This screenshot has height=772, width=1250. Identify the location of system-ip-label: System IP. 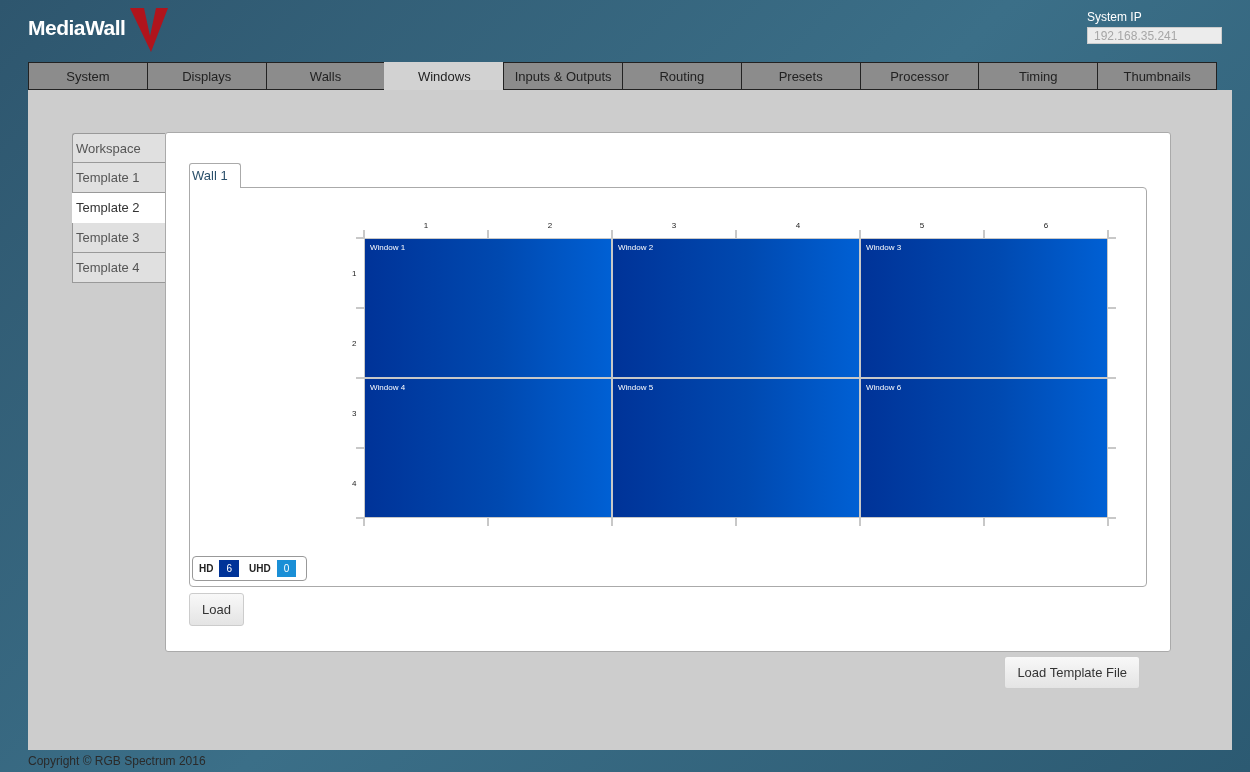
(1115, 17).